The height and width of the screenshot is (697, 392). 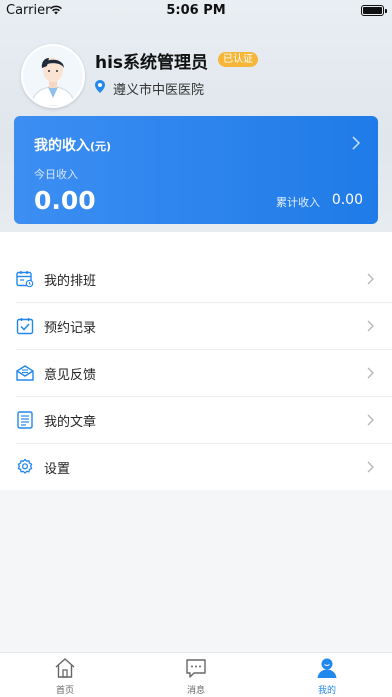 I want to click on menu-item-label: 设置, so click(x=57, y=469).